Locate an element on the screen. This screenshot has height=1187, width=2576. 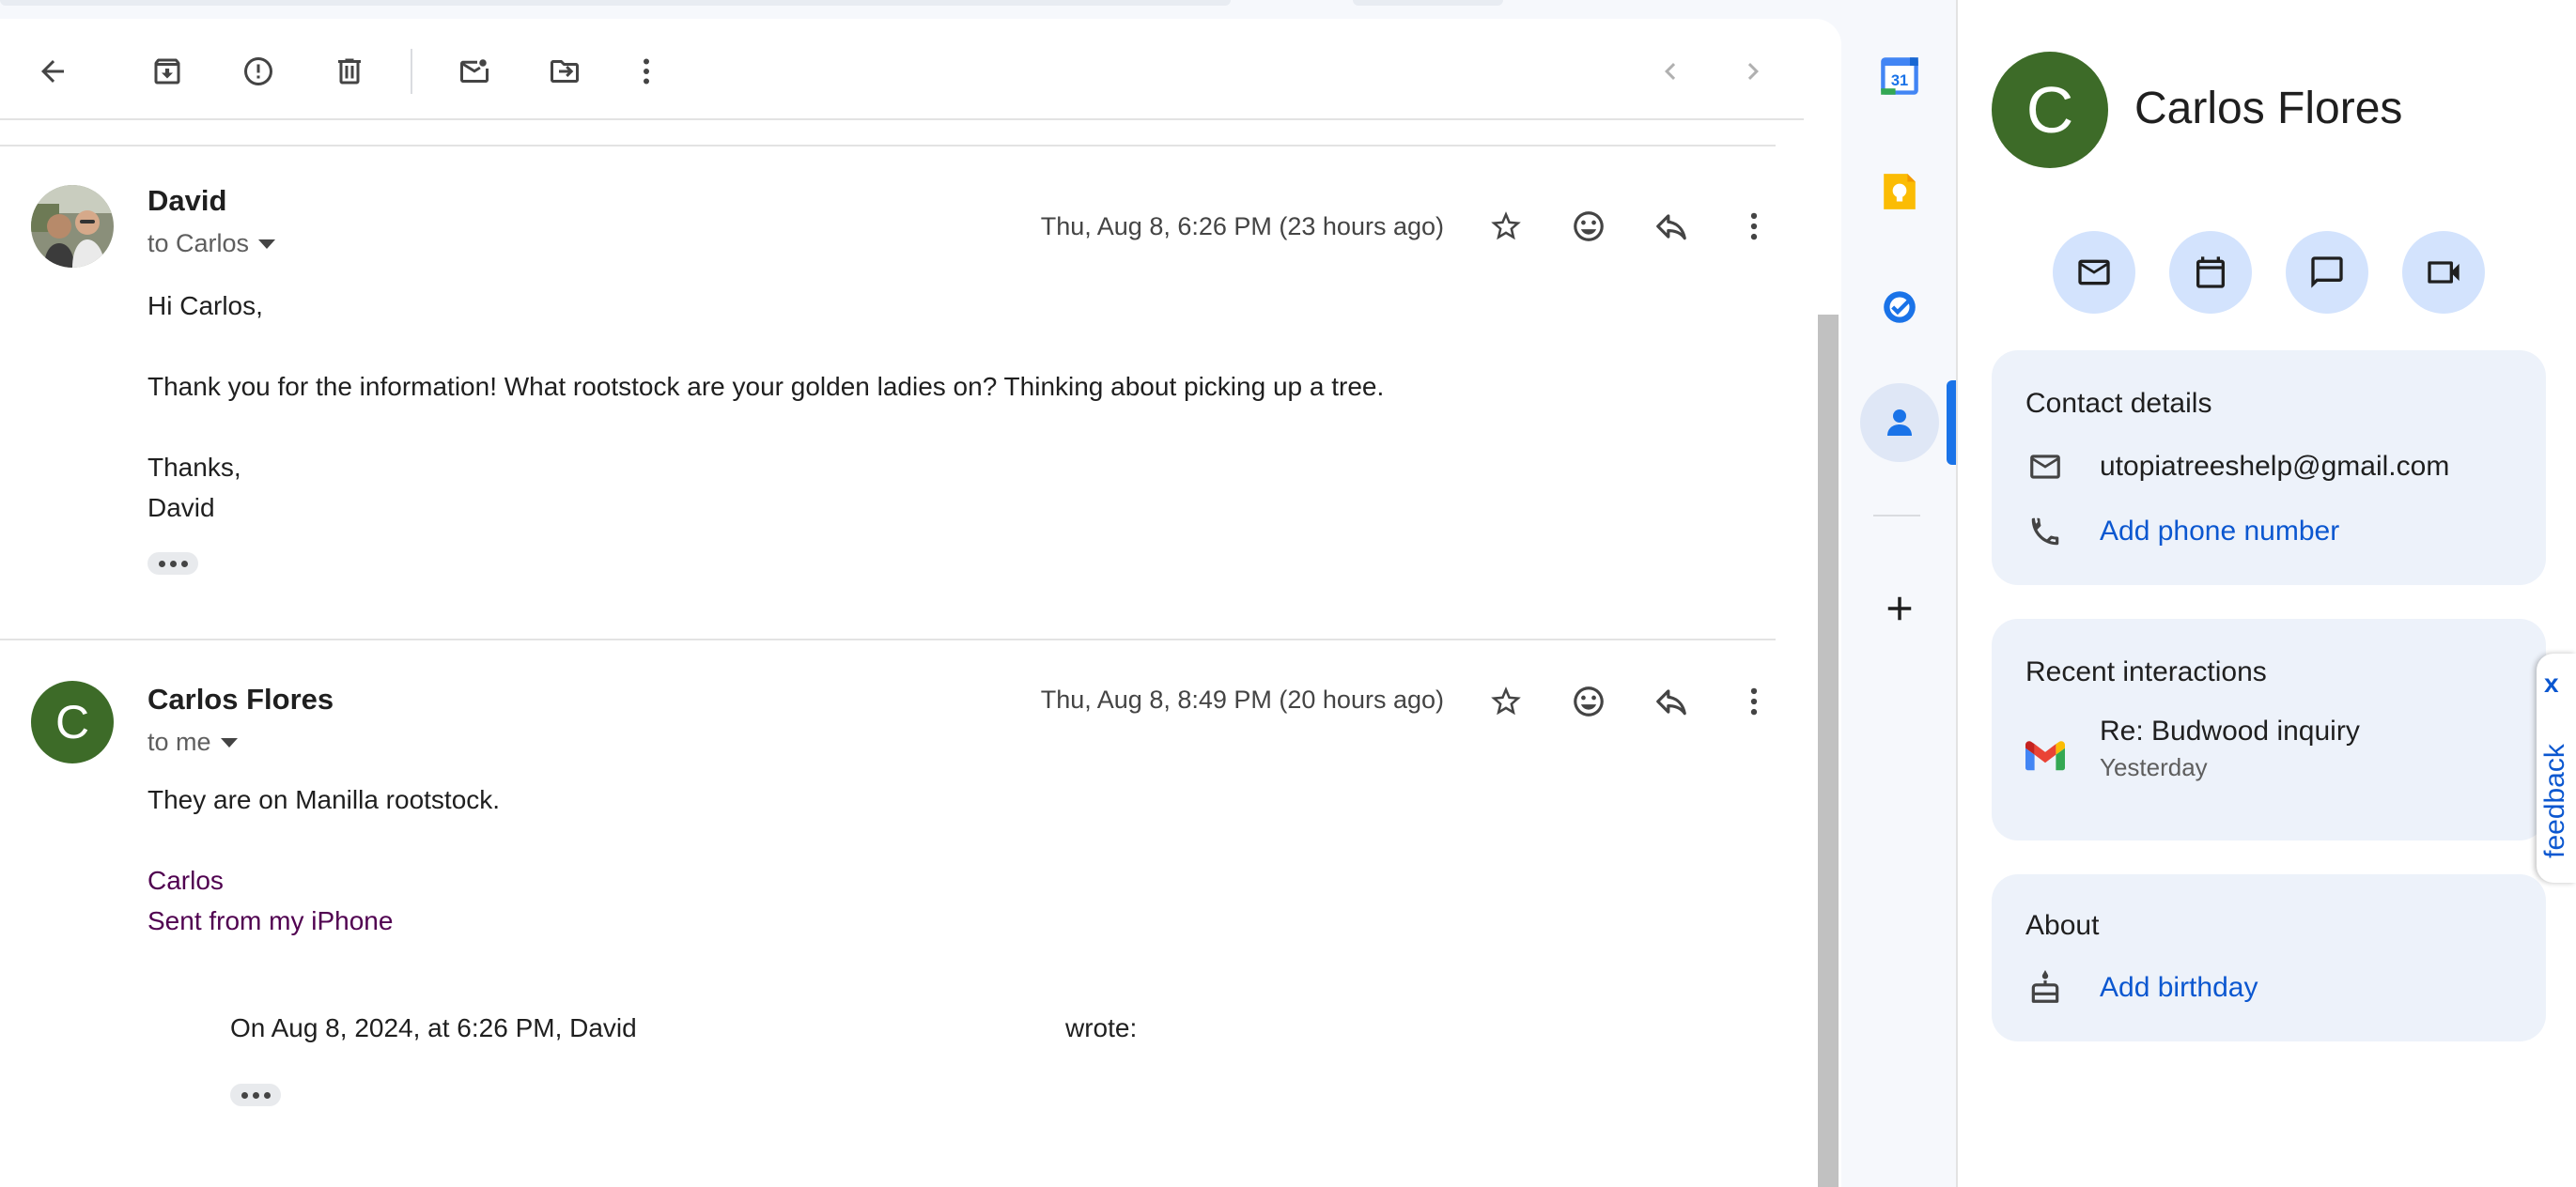
email-row: utopiatreeshelp@gmail.com is located at coordinates (2237, 466).